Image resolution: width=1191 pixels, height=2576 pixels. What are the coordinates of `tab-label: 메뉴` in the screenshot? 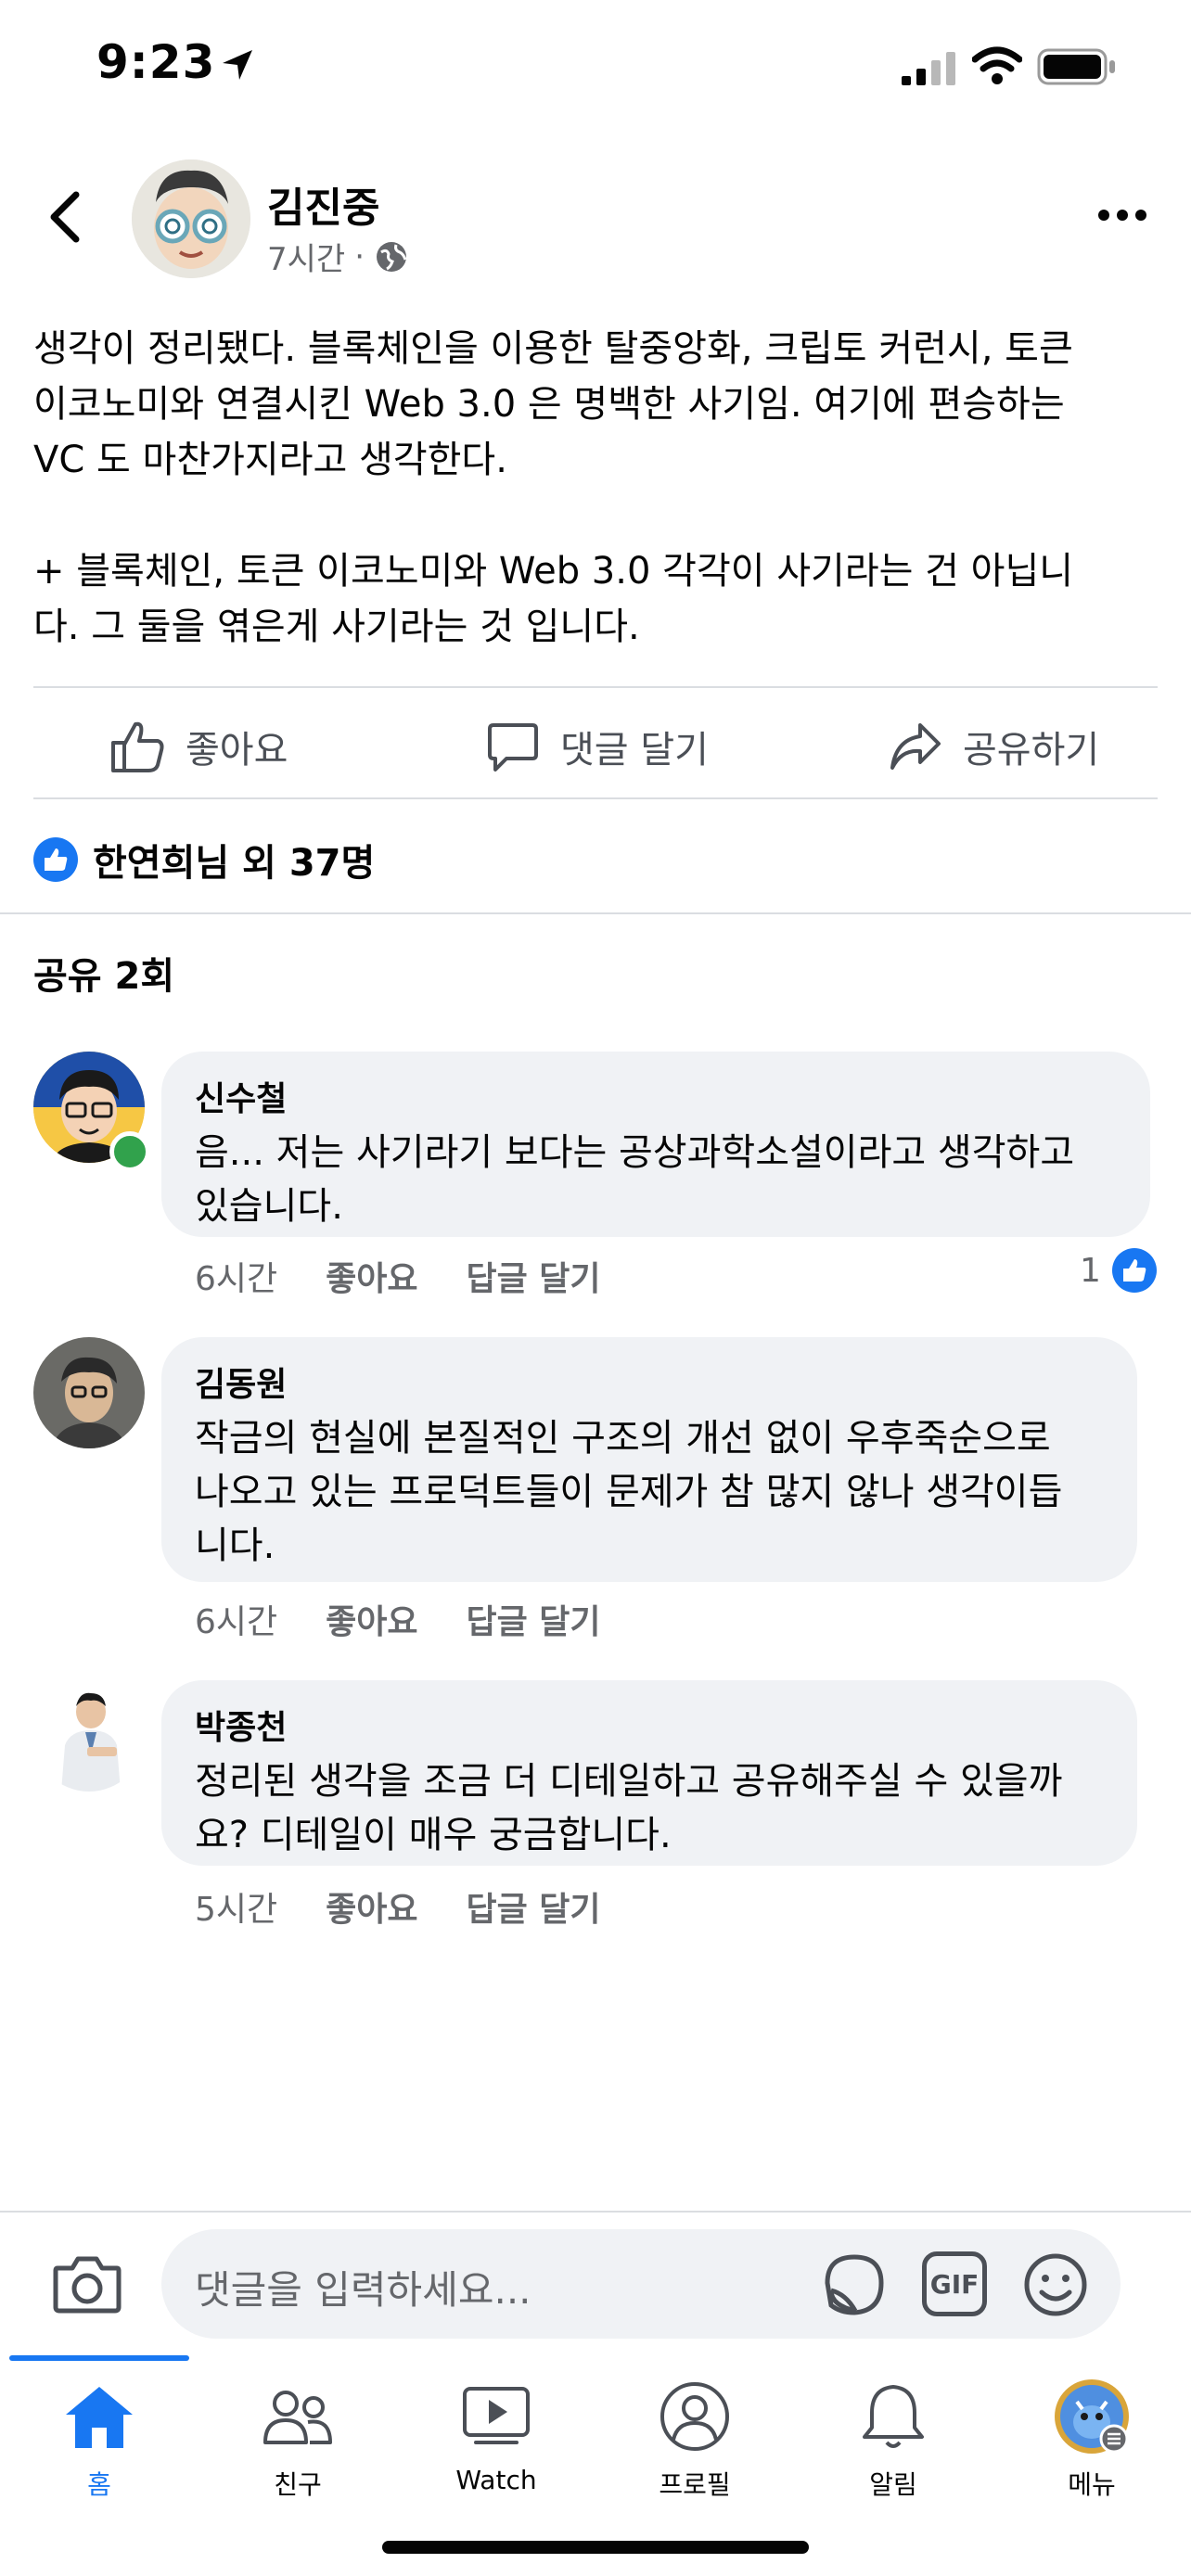 It's located at (1092, 2485).